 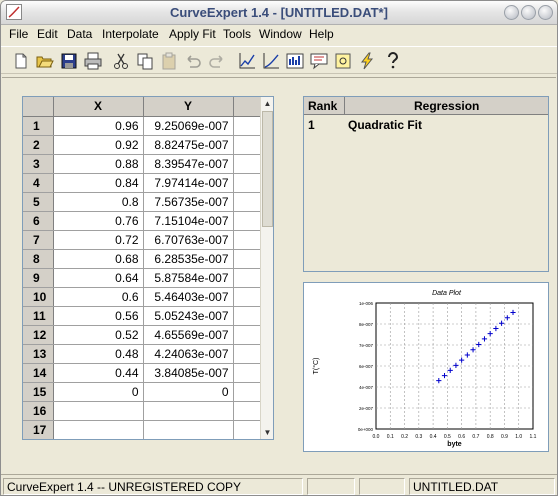 What do you see at coordinates (98, 259) in the screenshot?
I see `cell-x: 0.68` at bounding box center [98, 259].